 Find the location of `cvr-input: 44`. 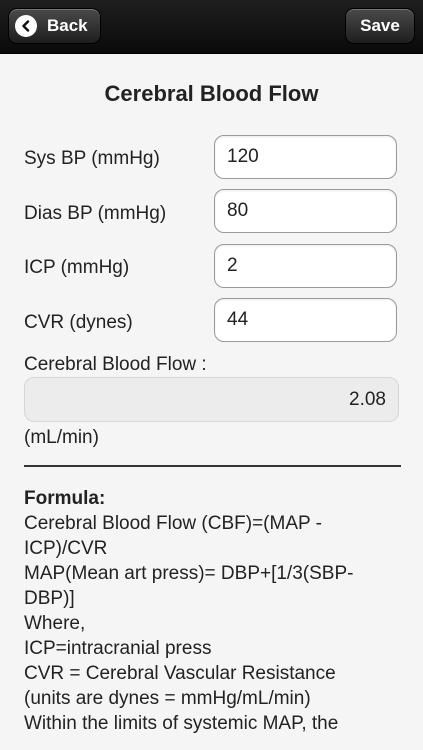

cvr-input: 44 is located at coordinates (305, 320).